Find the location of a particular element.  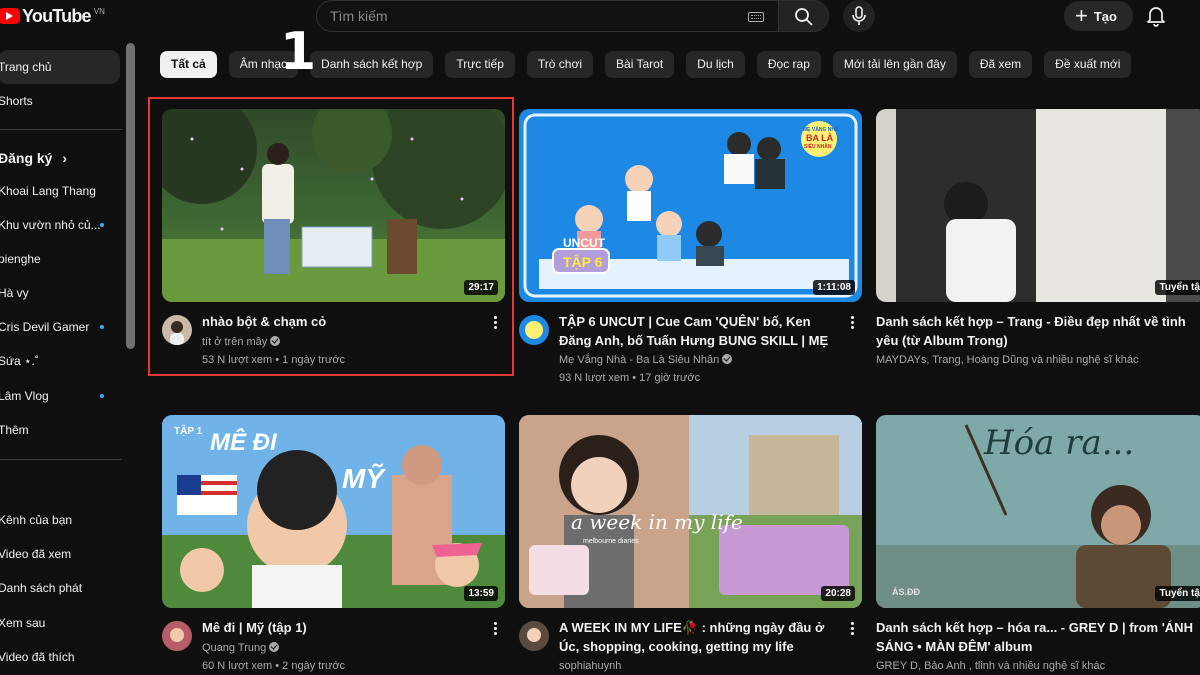

subscriptions-heading: Đăng ký › is located at coordinates (33, 158).